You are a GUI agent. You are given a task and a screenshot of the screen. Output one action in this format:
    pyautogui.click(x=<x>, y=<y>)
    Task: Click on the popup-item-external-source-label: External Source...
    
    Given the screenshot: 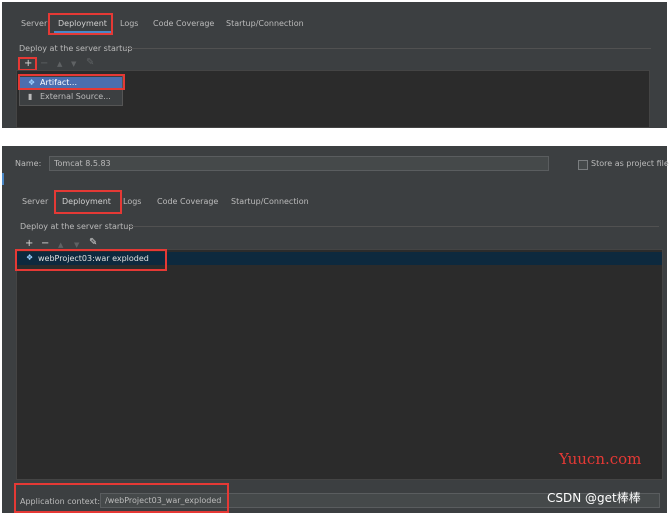 What is the action you would take?
    pyautogui.click(x=75, y=96)
    